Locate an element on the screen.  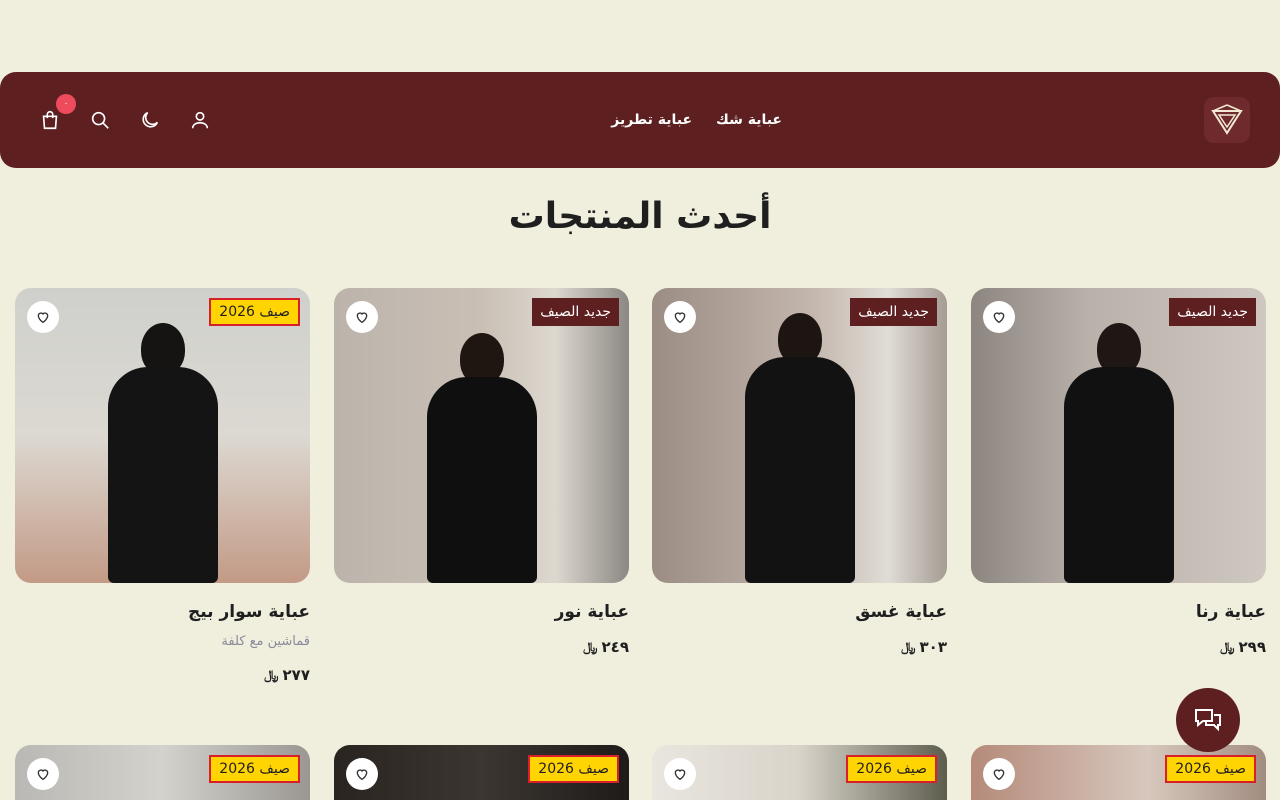
product-card: جديد الصيف عباية غسق ٣٠٣ ﷼ is located at coordinates (799, 478).